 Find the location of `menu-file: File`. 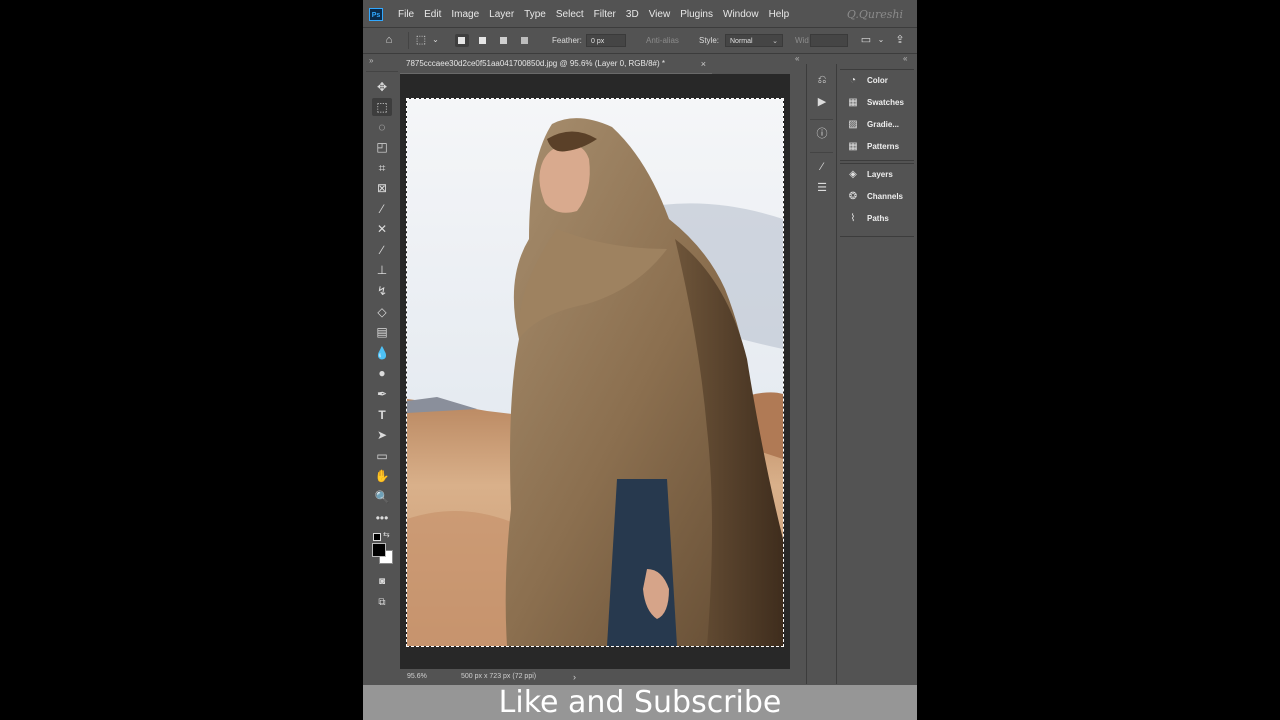

menu-file: File is located at coordinates (406, 15).